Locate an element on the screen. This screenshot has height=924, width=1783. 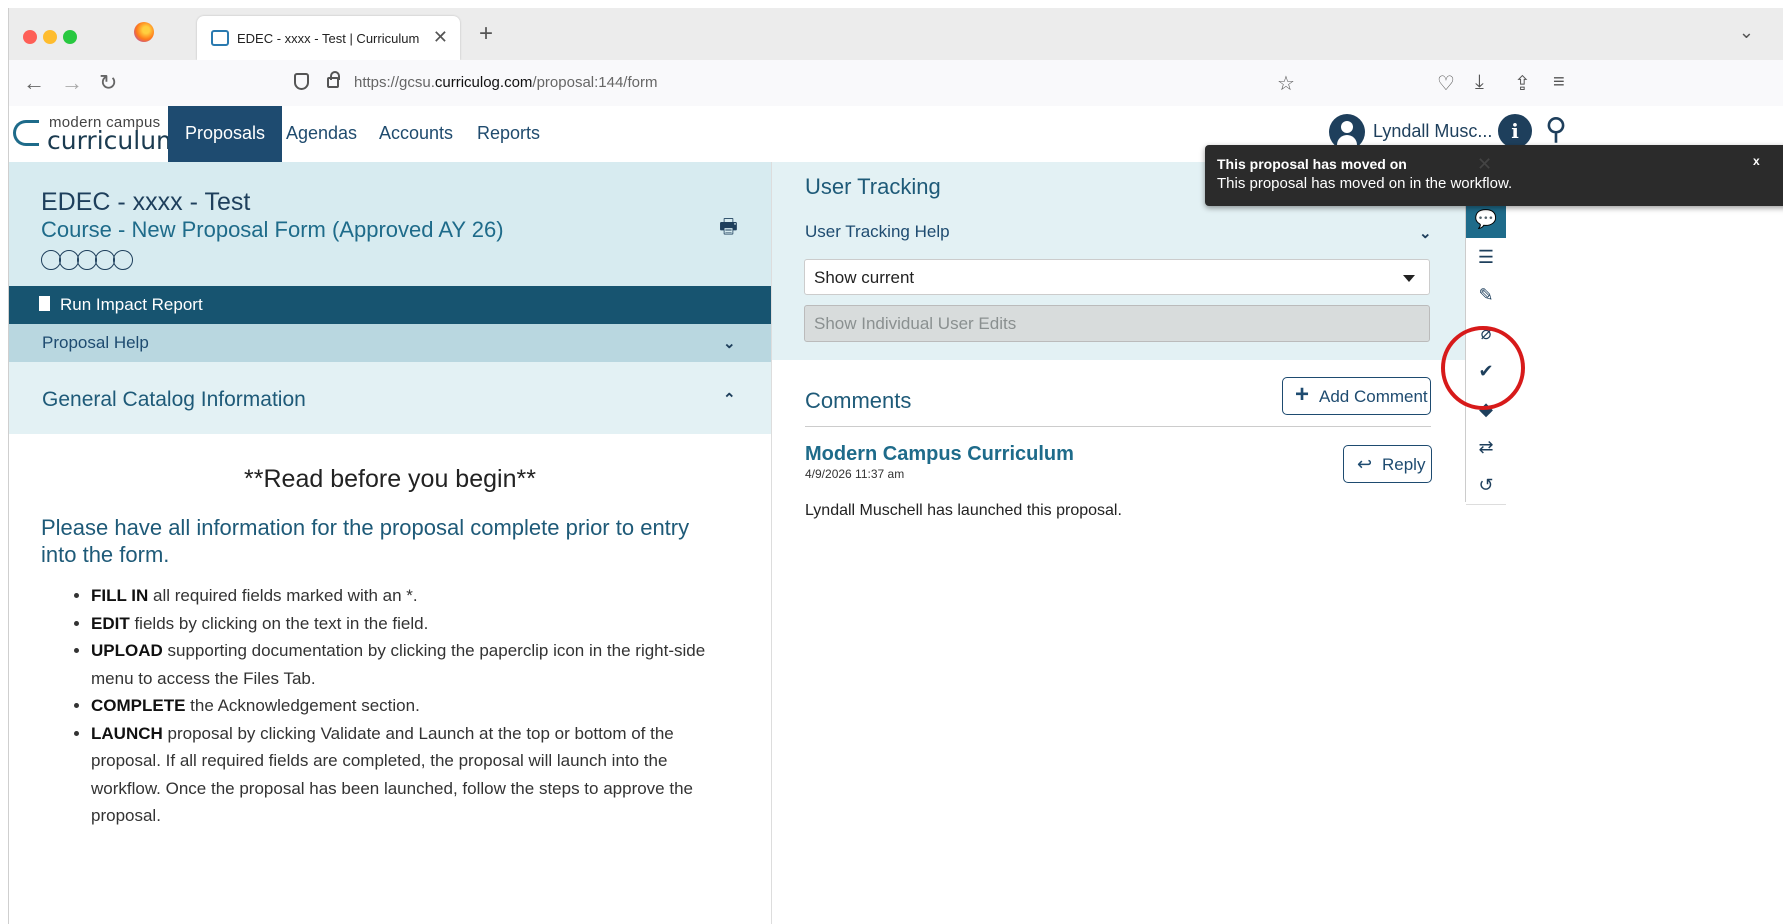
divider is located at coordinates (1118, 426).